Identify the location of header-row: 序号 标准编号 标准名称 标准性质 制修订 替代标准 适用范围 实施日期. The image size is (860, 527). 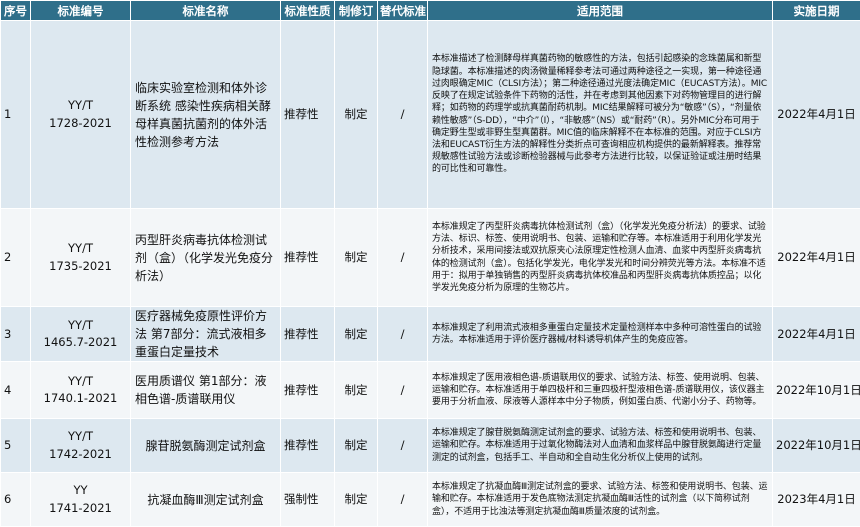
(430, 11).